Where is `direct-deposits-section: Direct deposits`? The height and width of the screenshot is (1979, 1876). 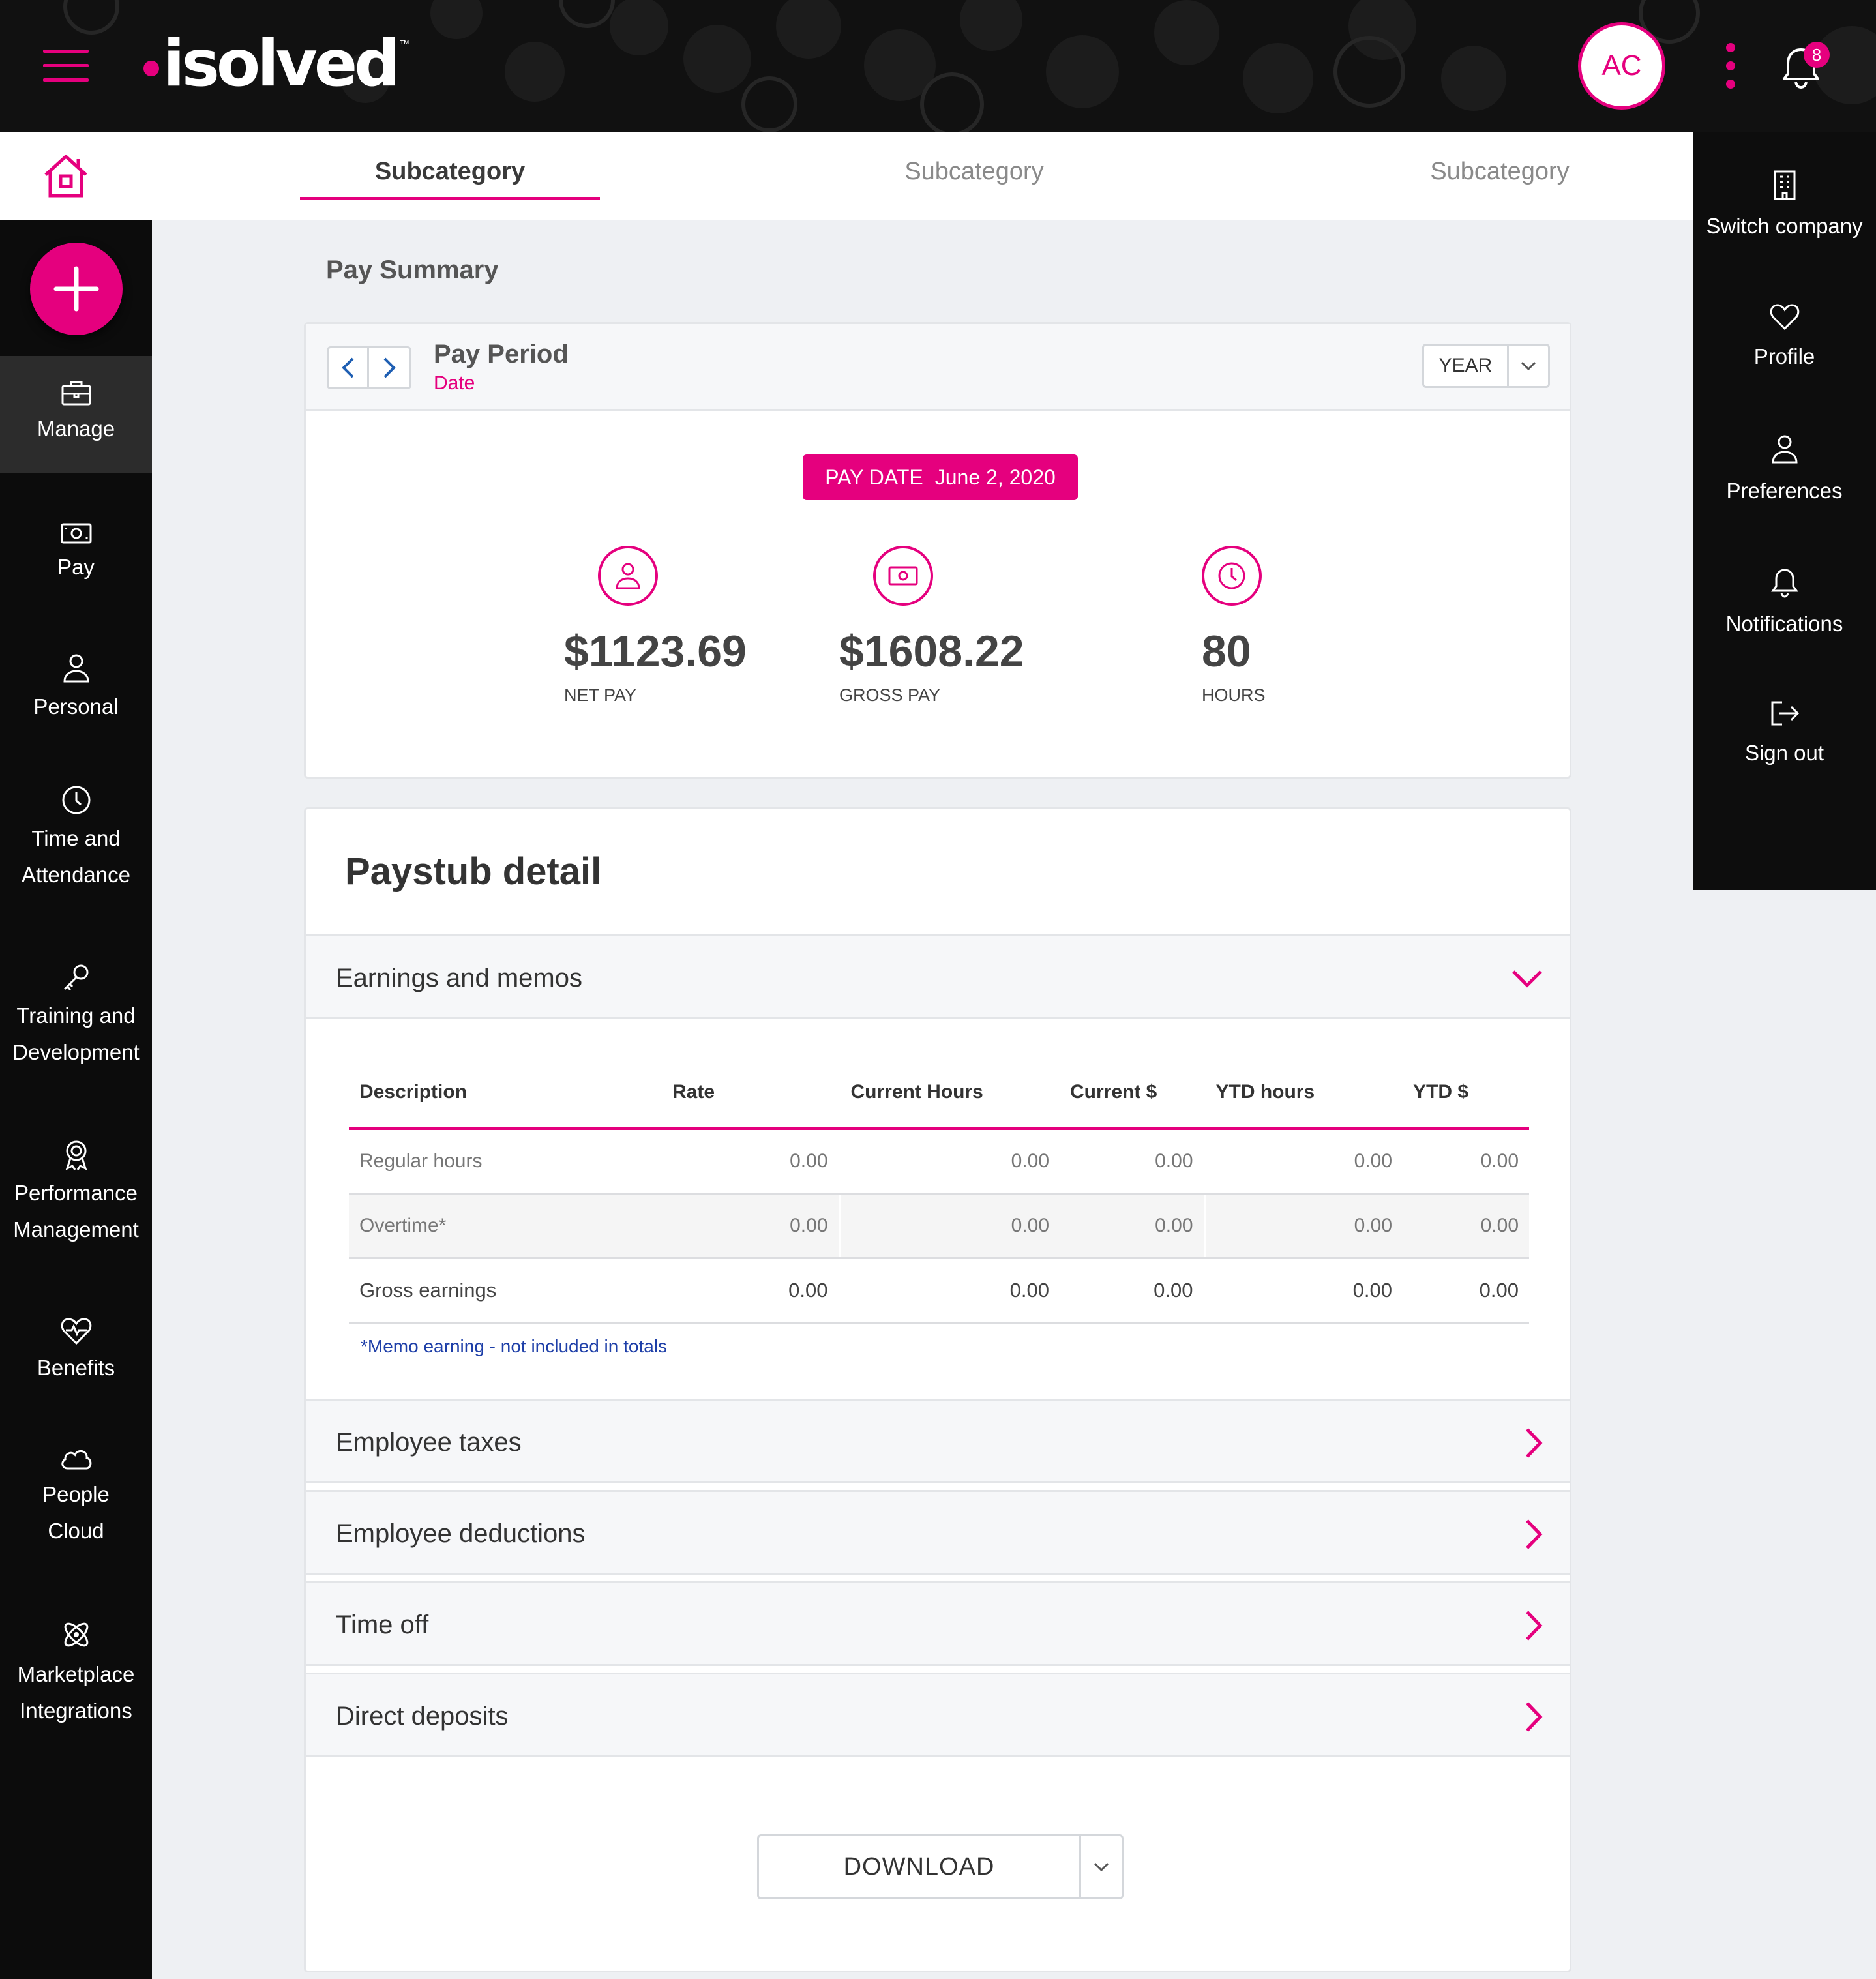 direct-deposits-section: Direct deposits is located at coordinates (938, 1715).